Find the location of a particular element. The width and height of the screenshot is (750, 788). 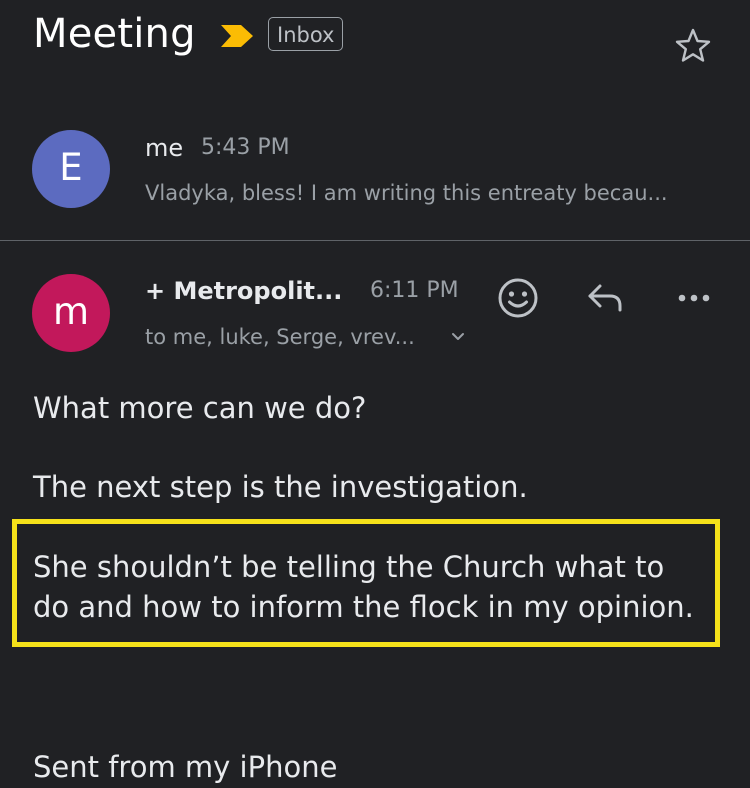

email-subject: Meeting is located at coordinates (114, 34).